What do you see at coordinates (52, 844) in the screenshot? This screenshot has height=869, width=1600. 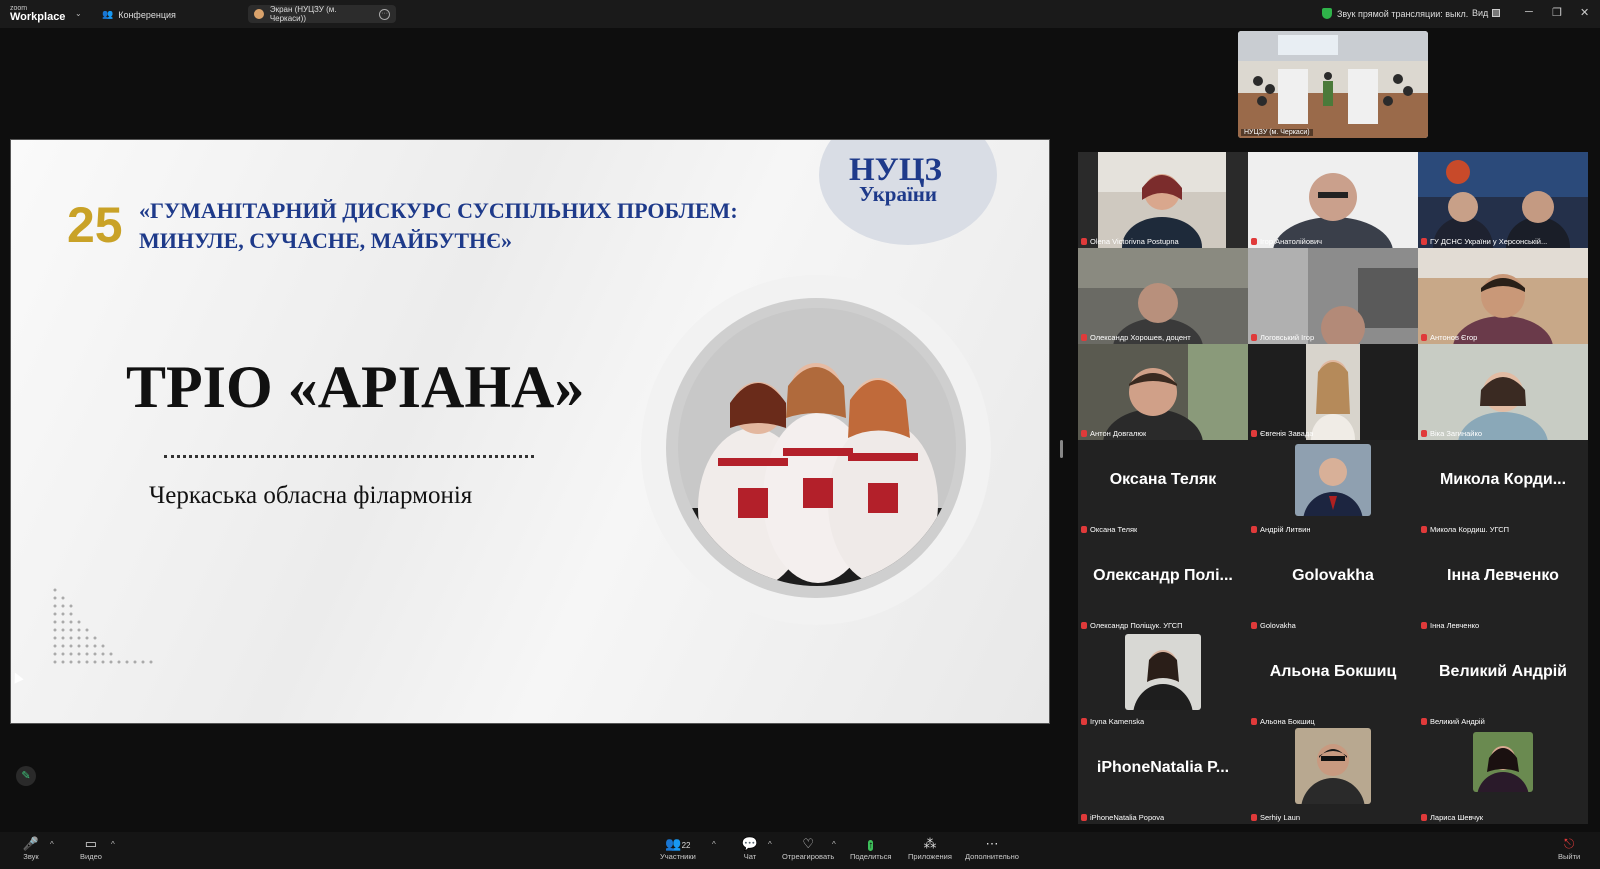 I see `audio-options-caret-icon: ^` at bounding box center [52, 844].